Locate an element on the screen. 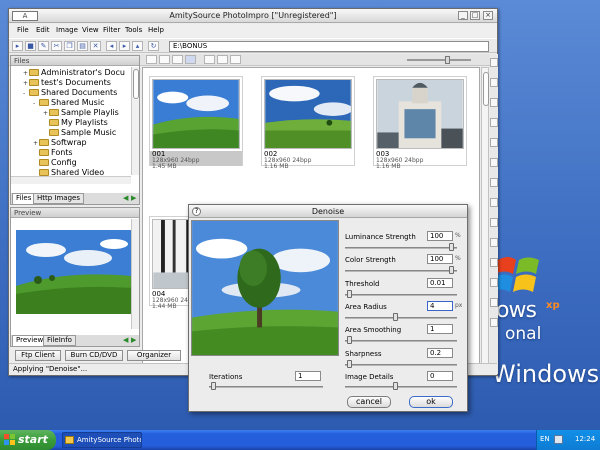 The image size is (600, 450). thumbnail-scrollbar is located at coordinates (485, 216).